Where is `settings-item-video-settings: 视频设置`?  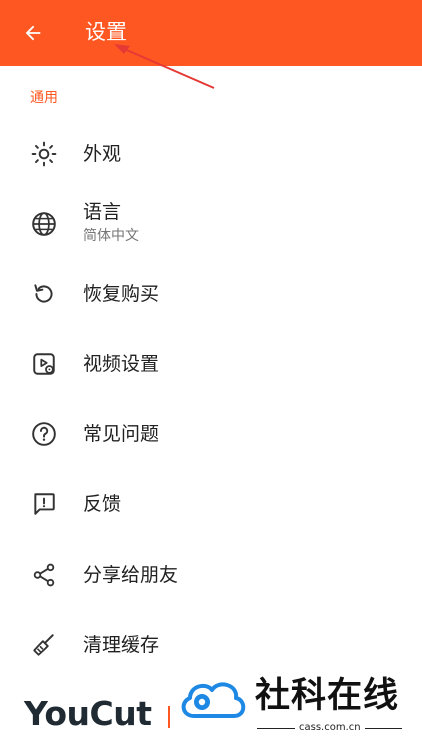
settings-item-video-settings: 视频设置 is located at coordinates (211, 364).